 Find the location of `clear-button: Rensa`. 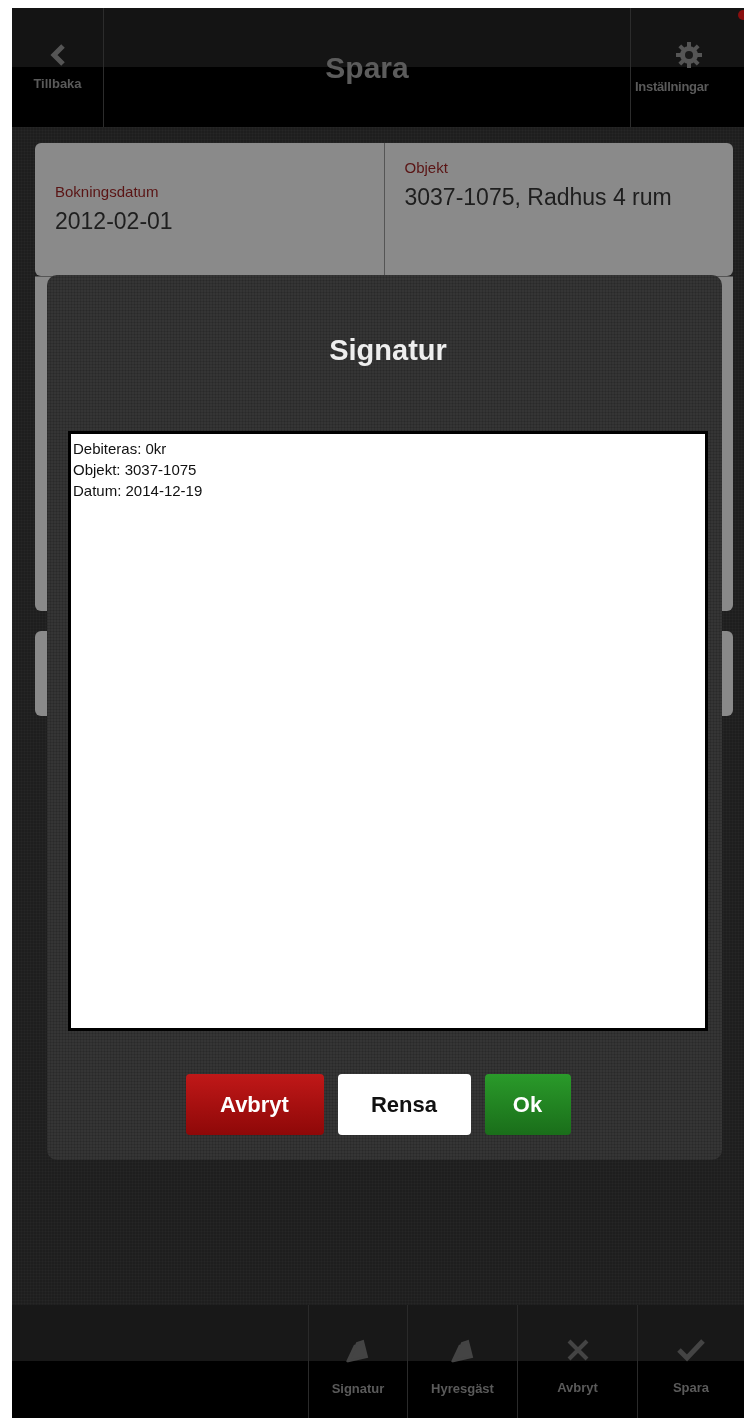

clear-button: Rensa is located at coordinates (404, 1104).